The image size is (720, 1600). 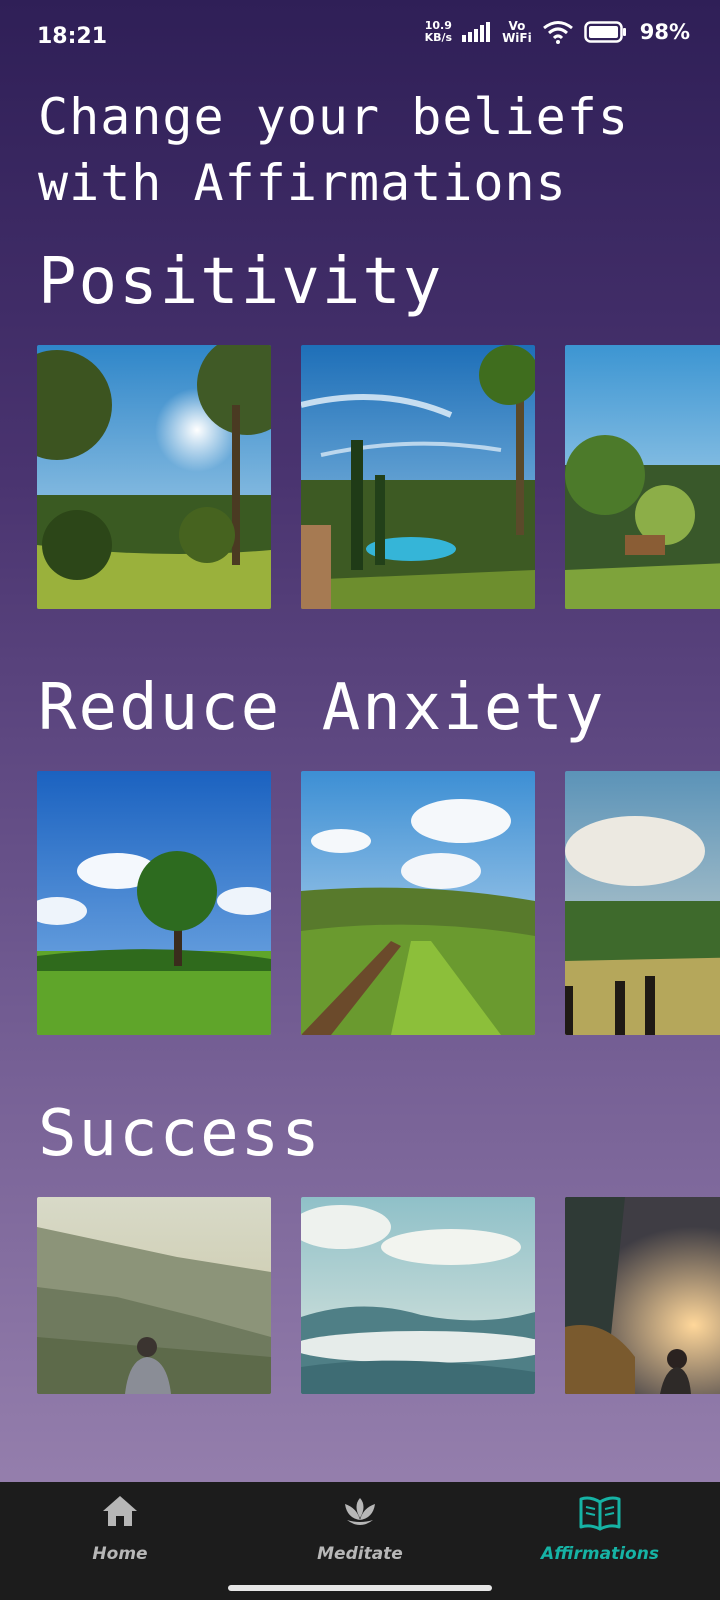 I want to click on battery-icon, so click(x=604, y=32).